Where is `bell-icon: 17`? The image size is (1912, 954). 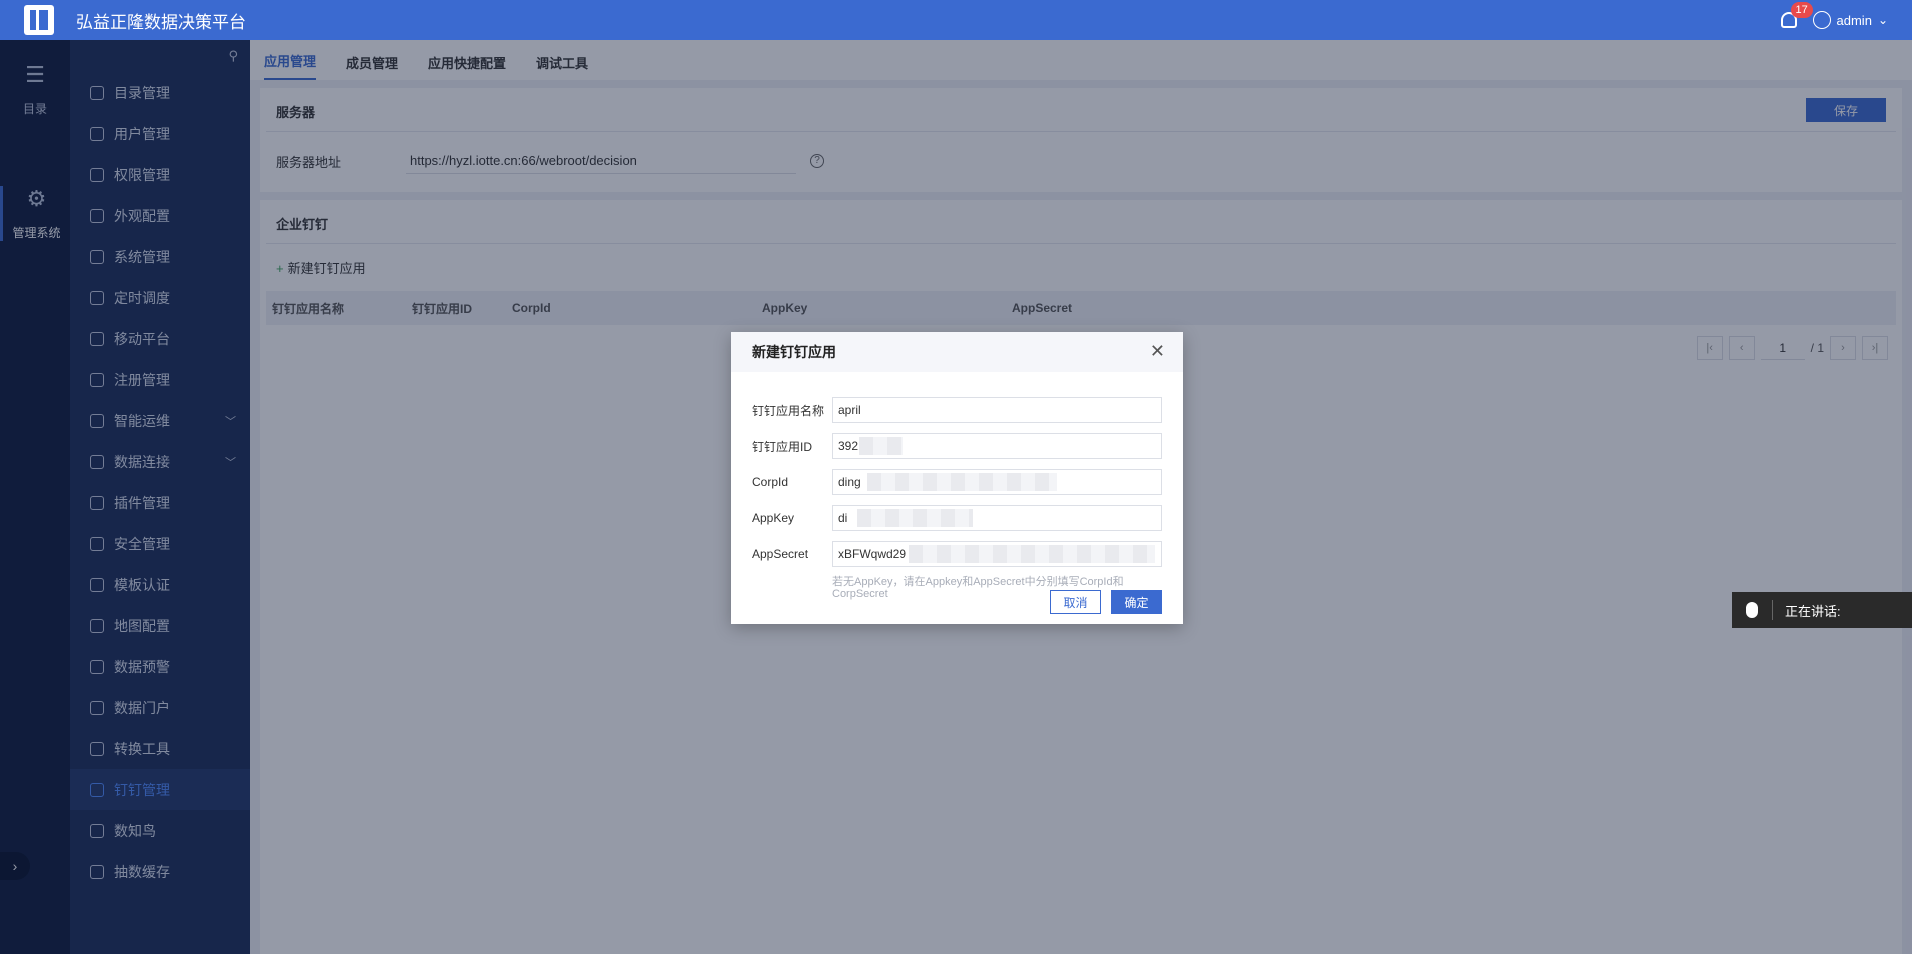 bell-icon: 17 is located at coordinates (1796, 15).